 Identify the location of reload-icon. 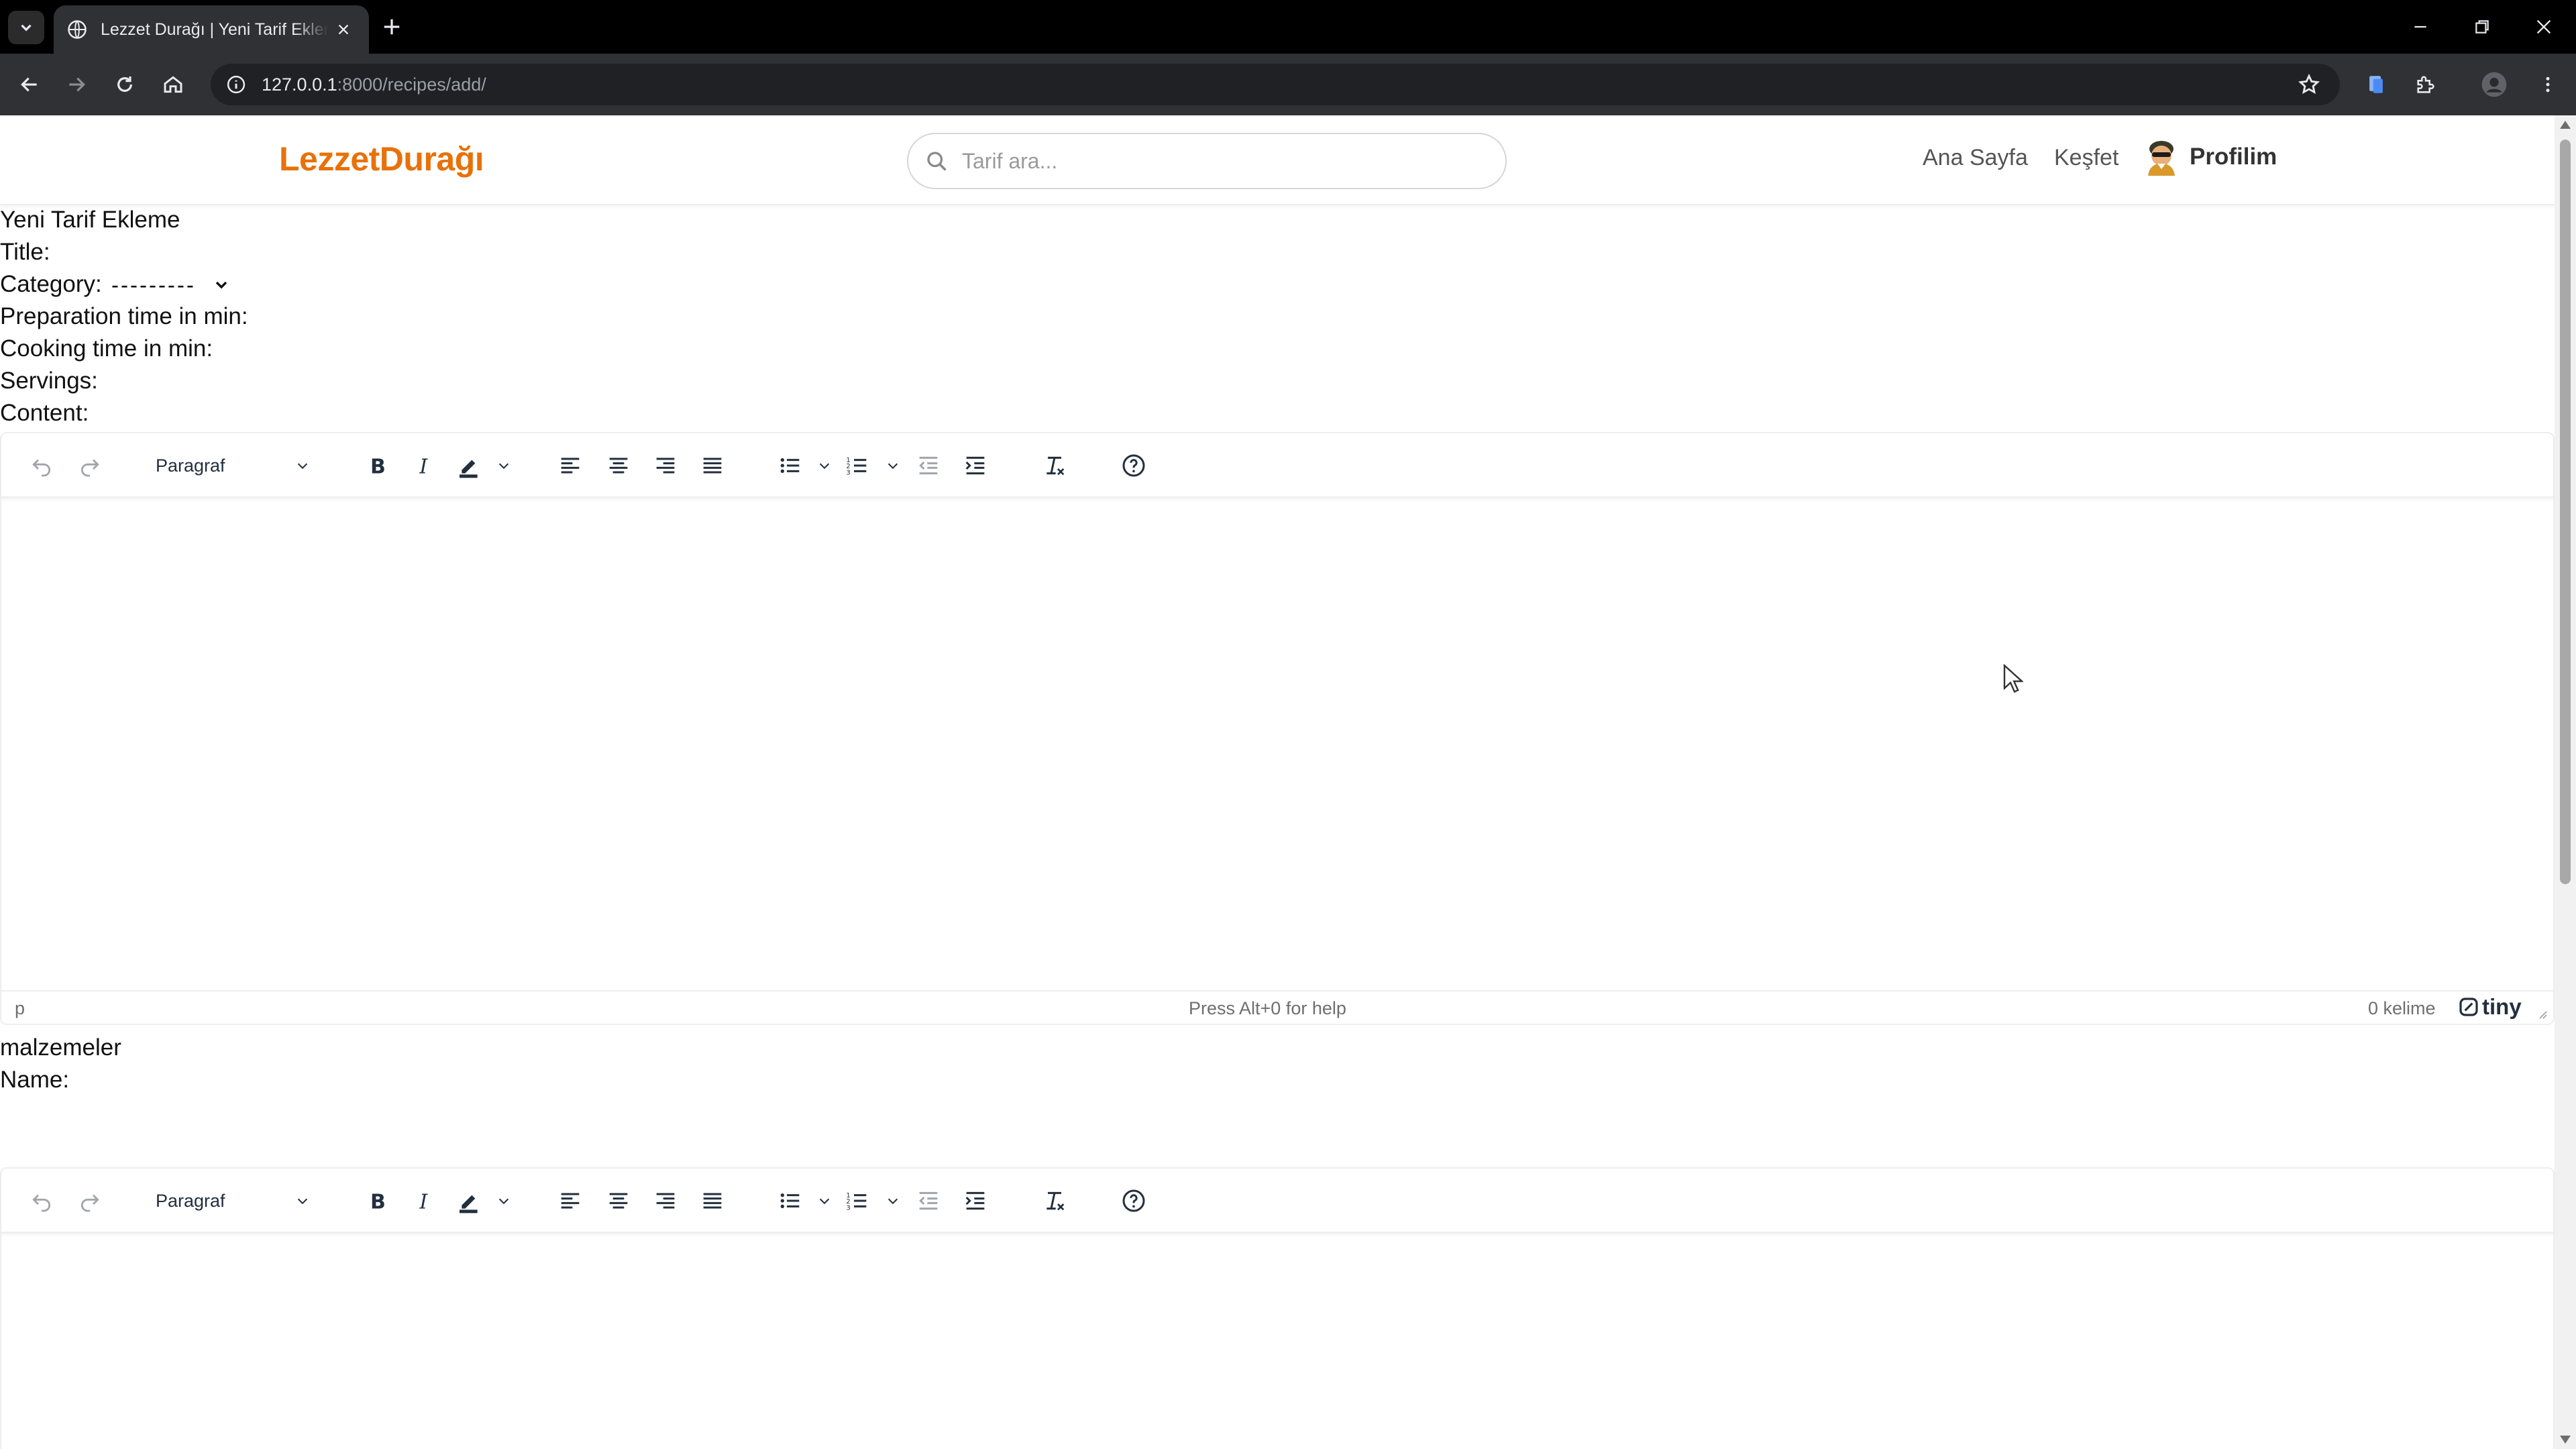
(124, 84).